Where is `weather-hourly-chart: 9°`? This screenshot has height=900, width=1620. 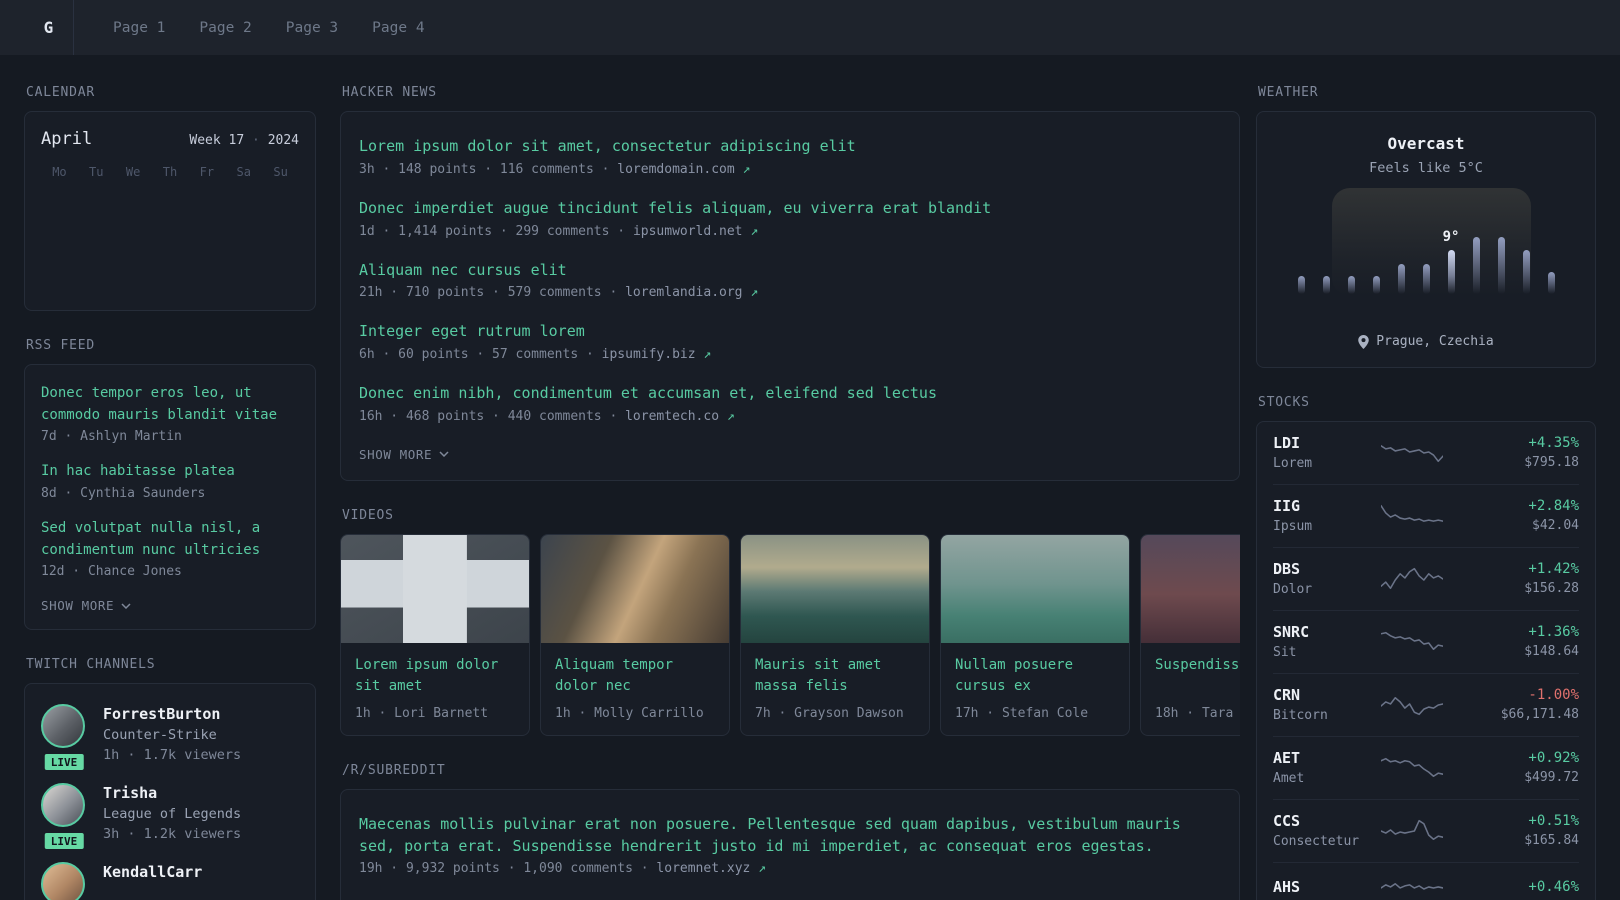
weather-hourly-chart: 9° is located at coordinates (1426, 242).